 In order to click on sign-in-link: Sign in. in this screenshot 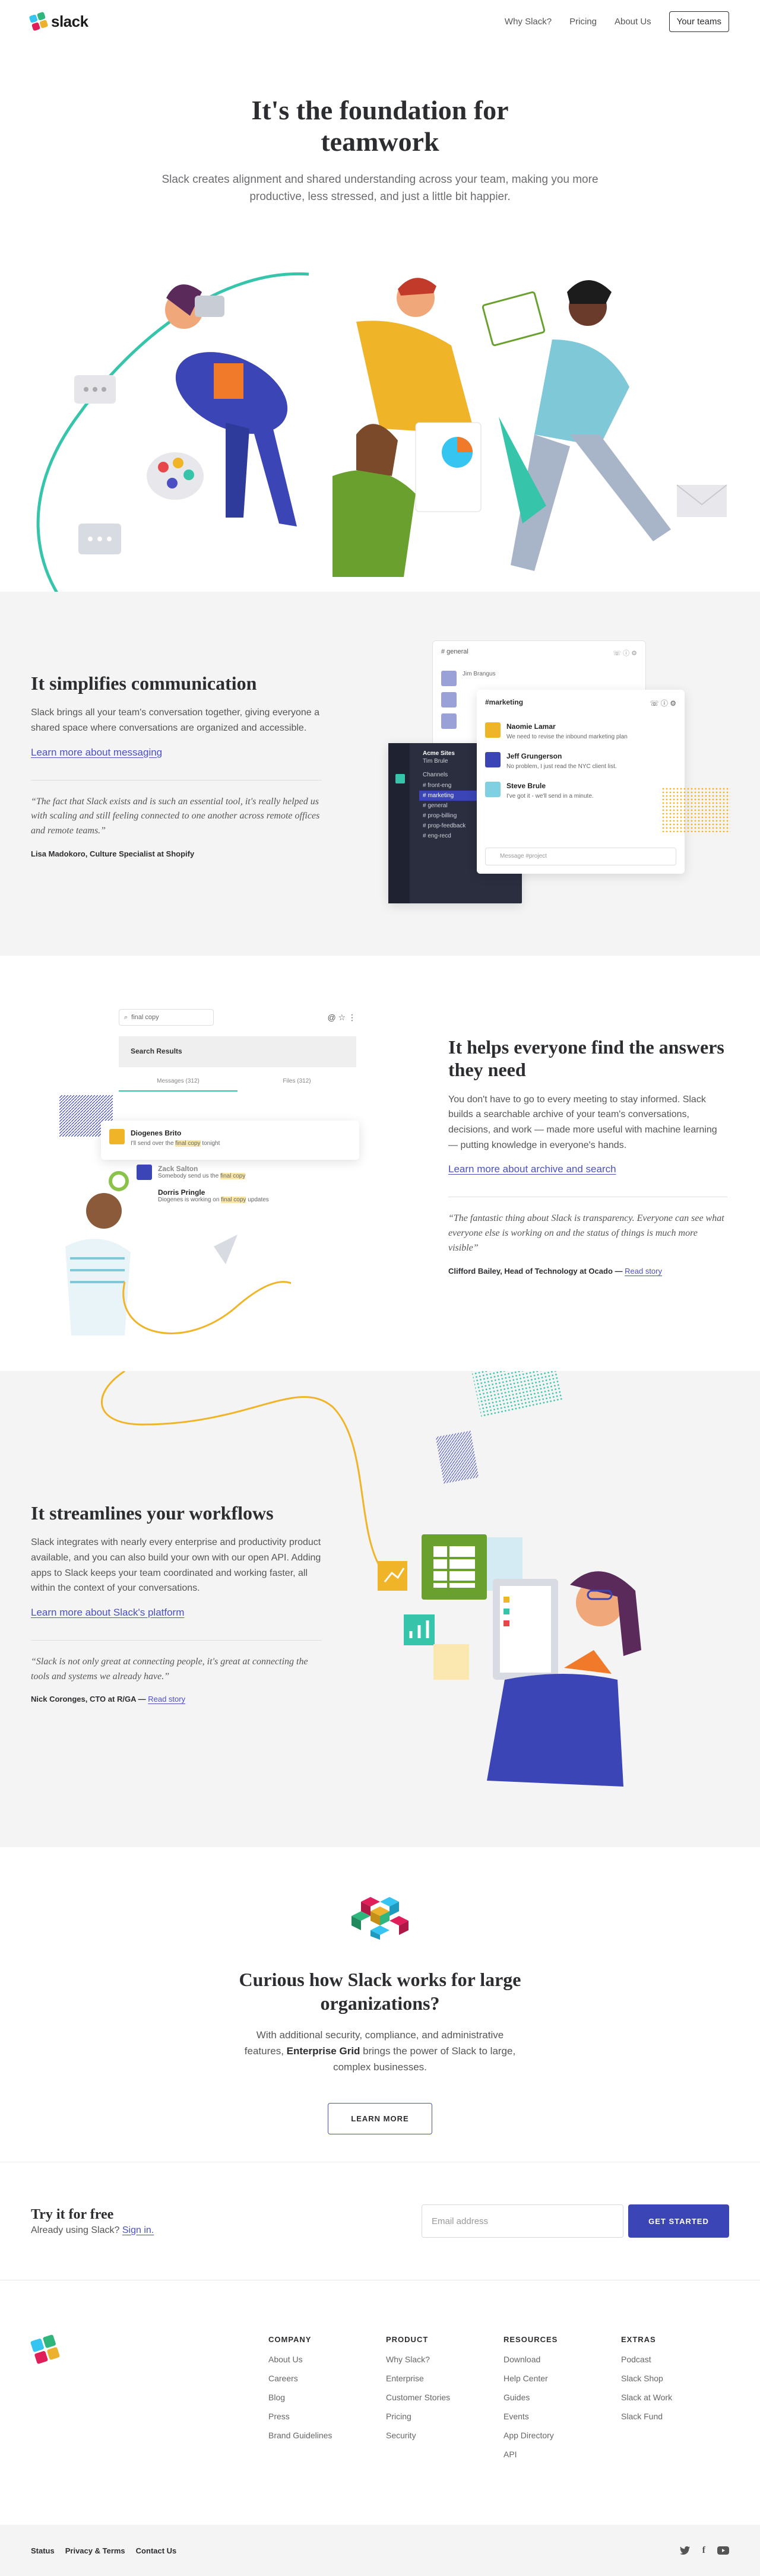, I will do `click(138, 2230)`.